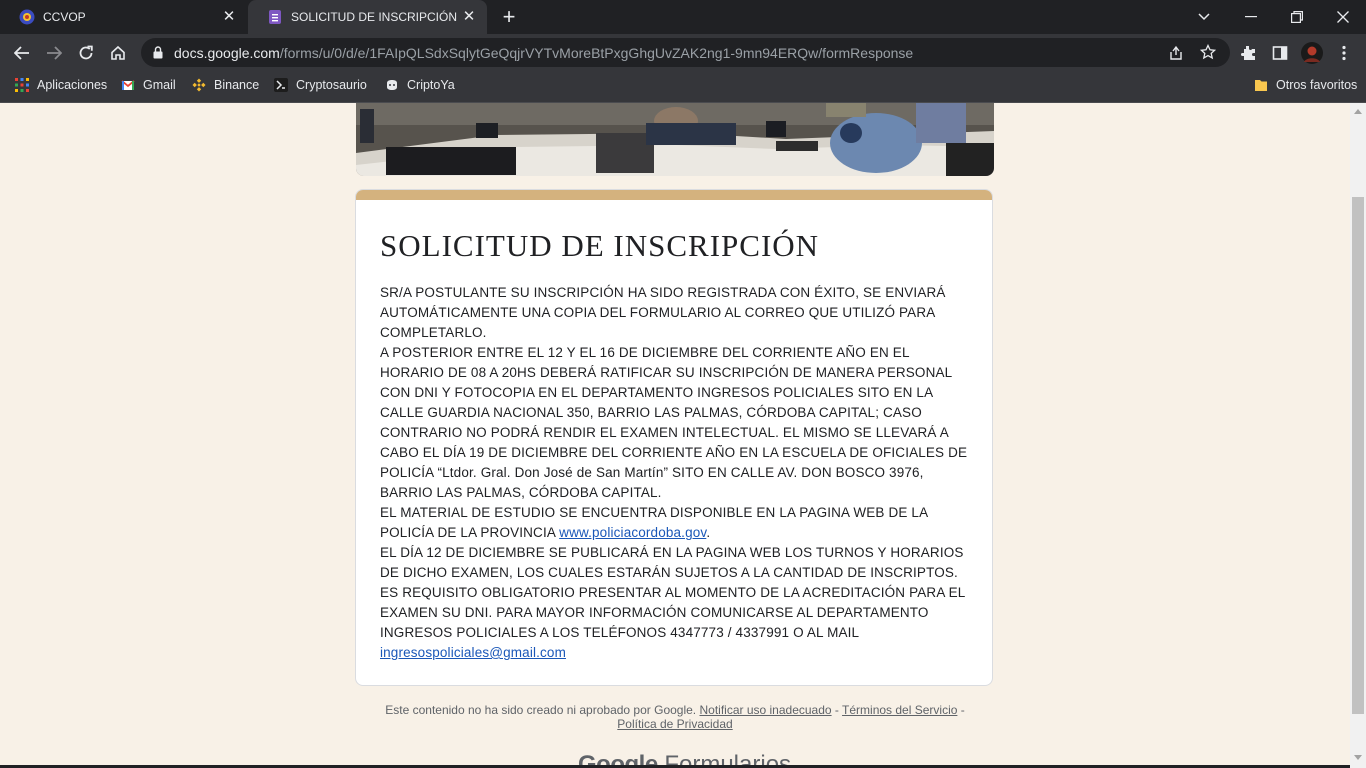  I want to click on restore-icon, so click(1297, 17).